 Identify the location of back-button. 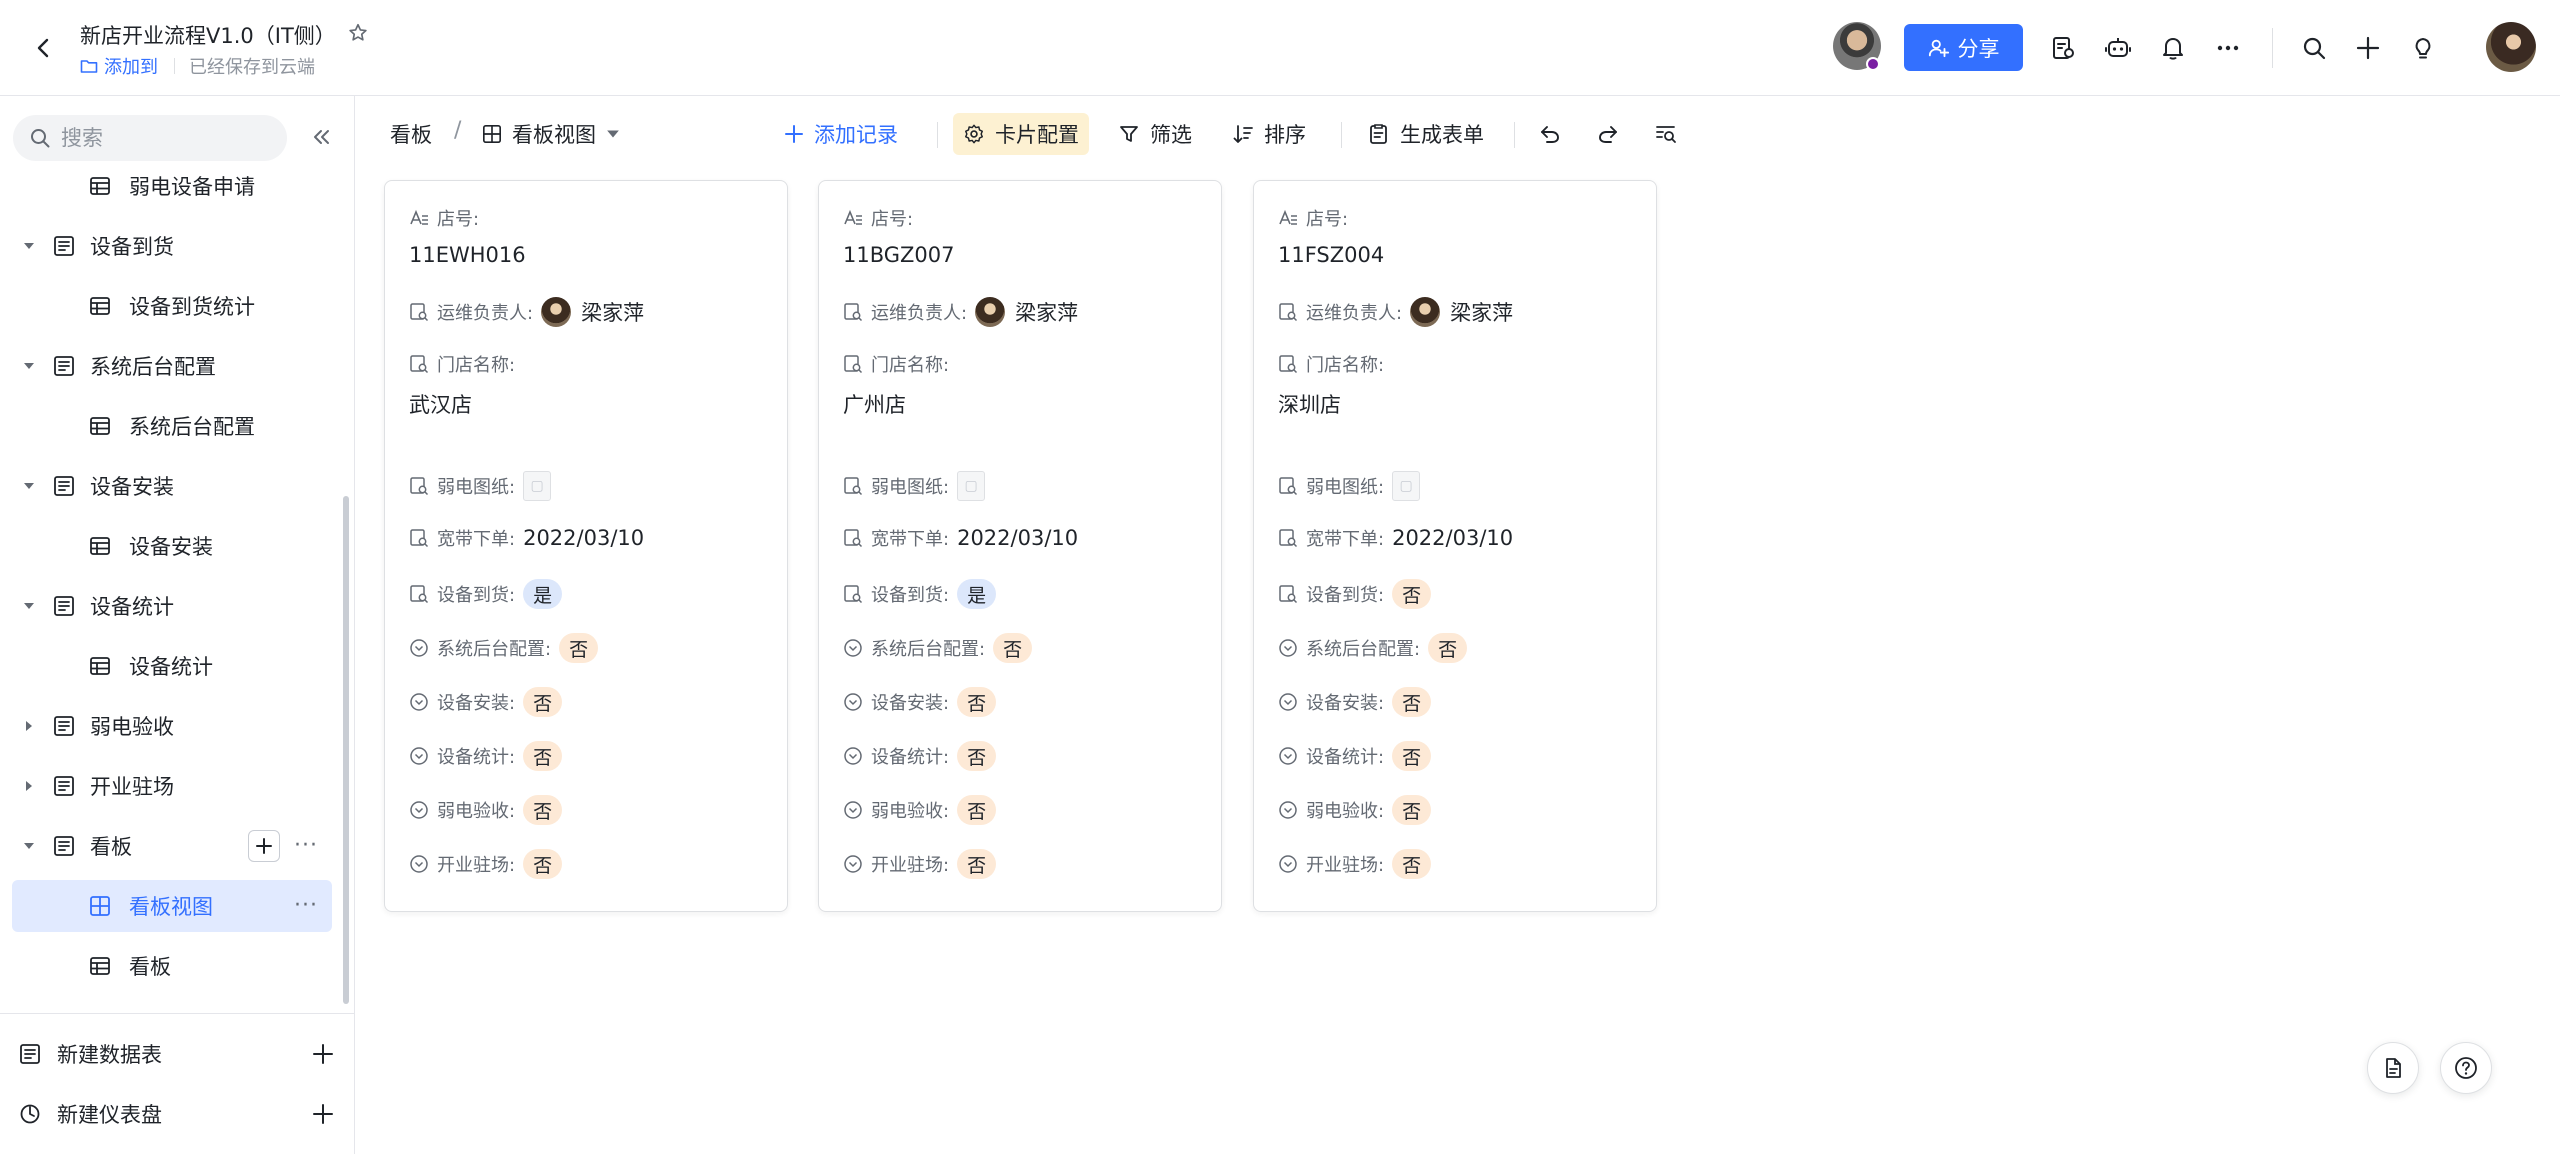
(44, 48).